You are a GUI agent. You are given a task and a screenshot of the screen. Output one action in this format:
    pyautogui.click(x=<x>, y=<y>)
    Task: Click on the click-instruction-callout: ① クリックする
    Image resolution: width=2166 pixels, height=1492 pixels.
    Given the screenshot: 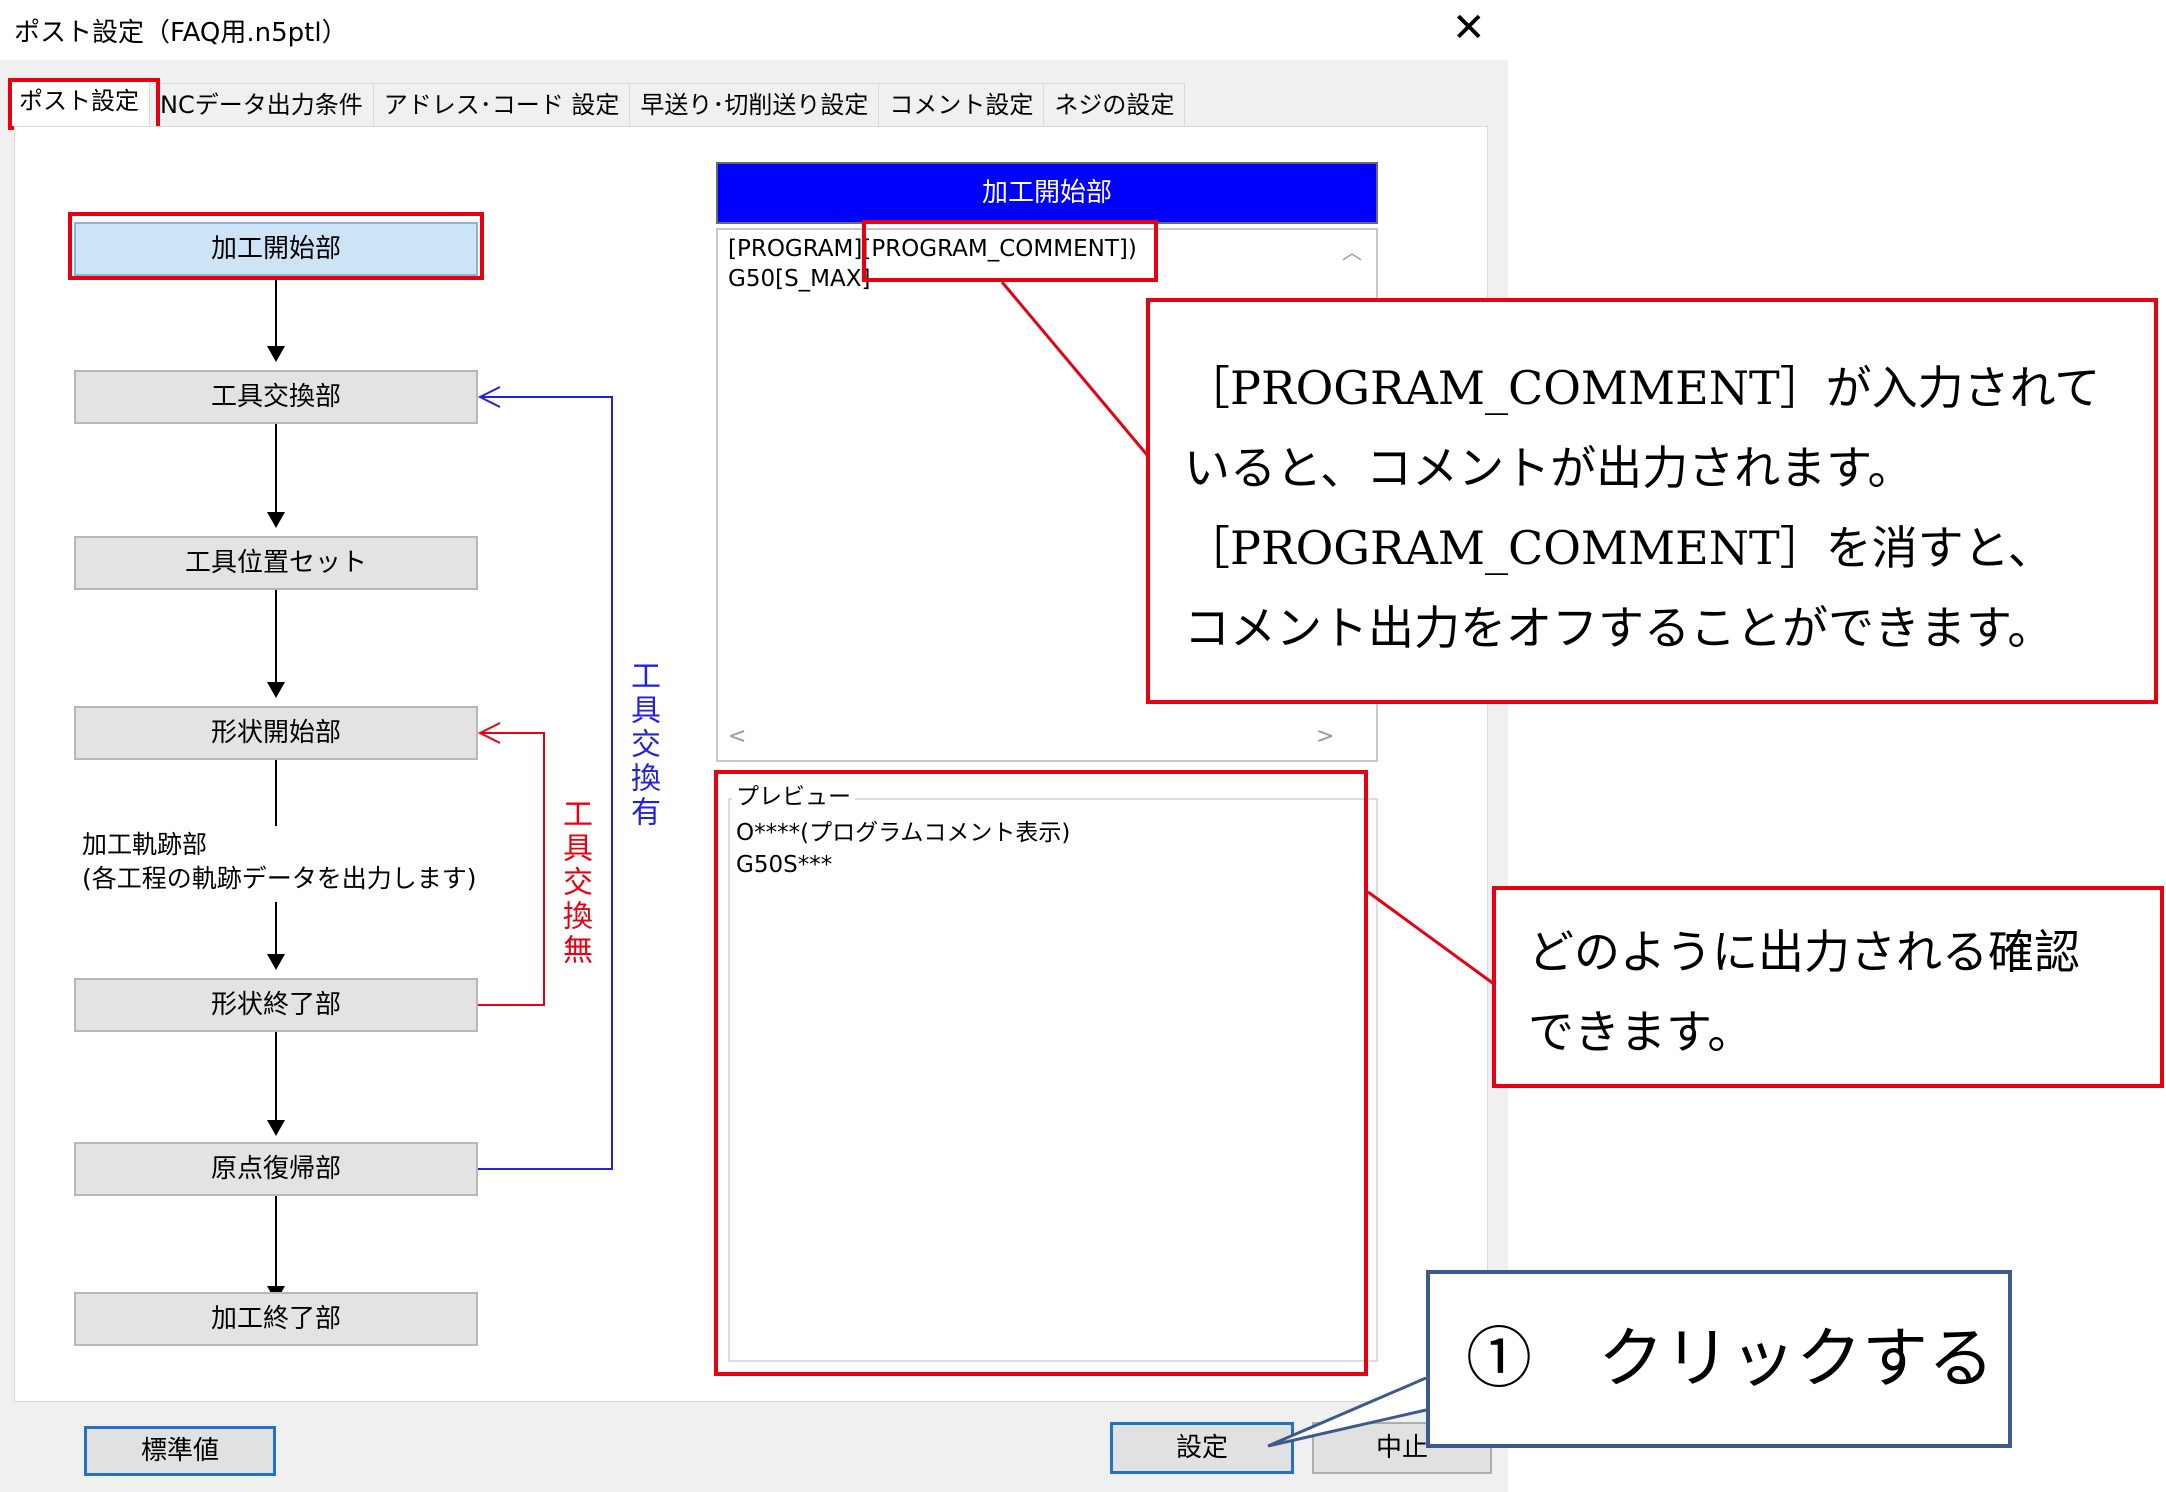 What is the action you would take?
    pyautogui.click(x=1719, y=1359)
    